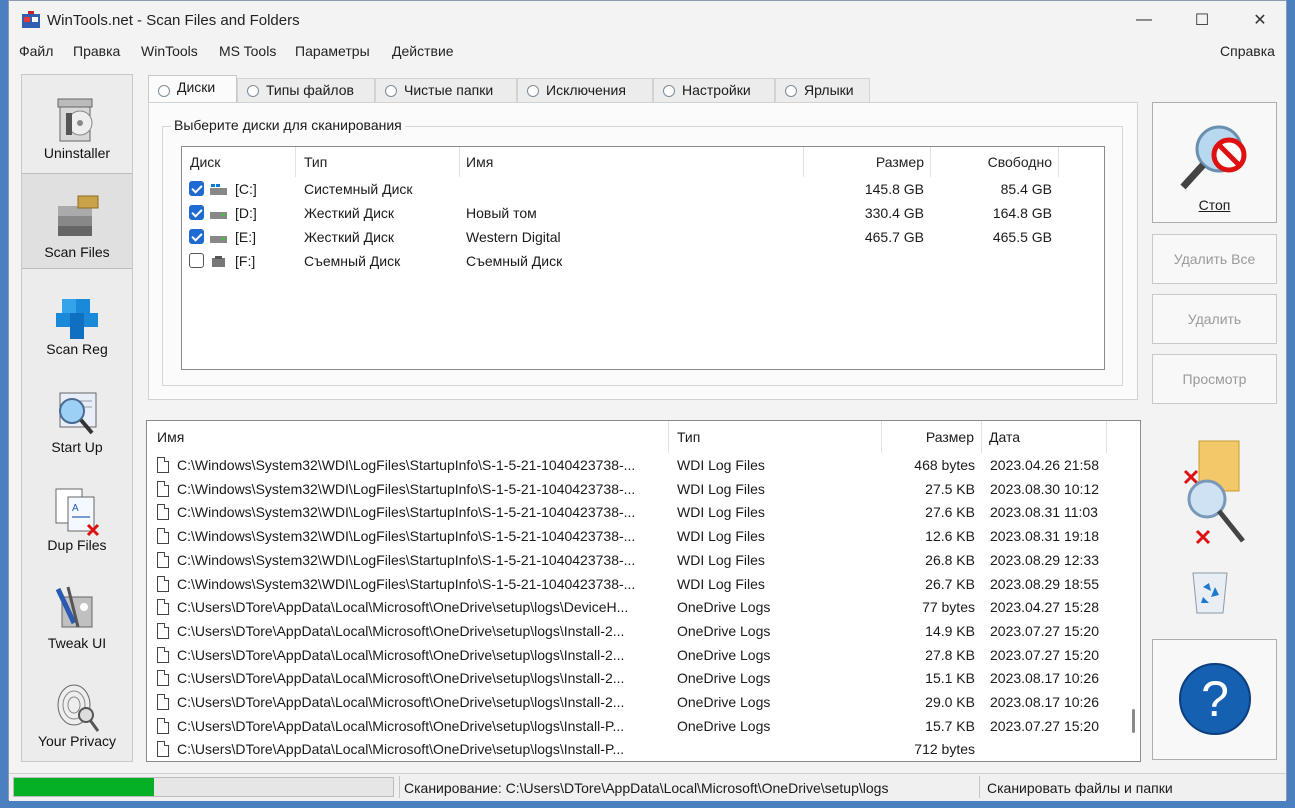 Image resolution: width=1295 pixels, height=808 pixels. I want to click on tab-exclusions: Исключения, so click(585, 90).